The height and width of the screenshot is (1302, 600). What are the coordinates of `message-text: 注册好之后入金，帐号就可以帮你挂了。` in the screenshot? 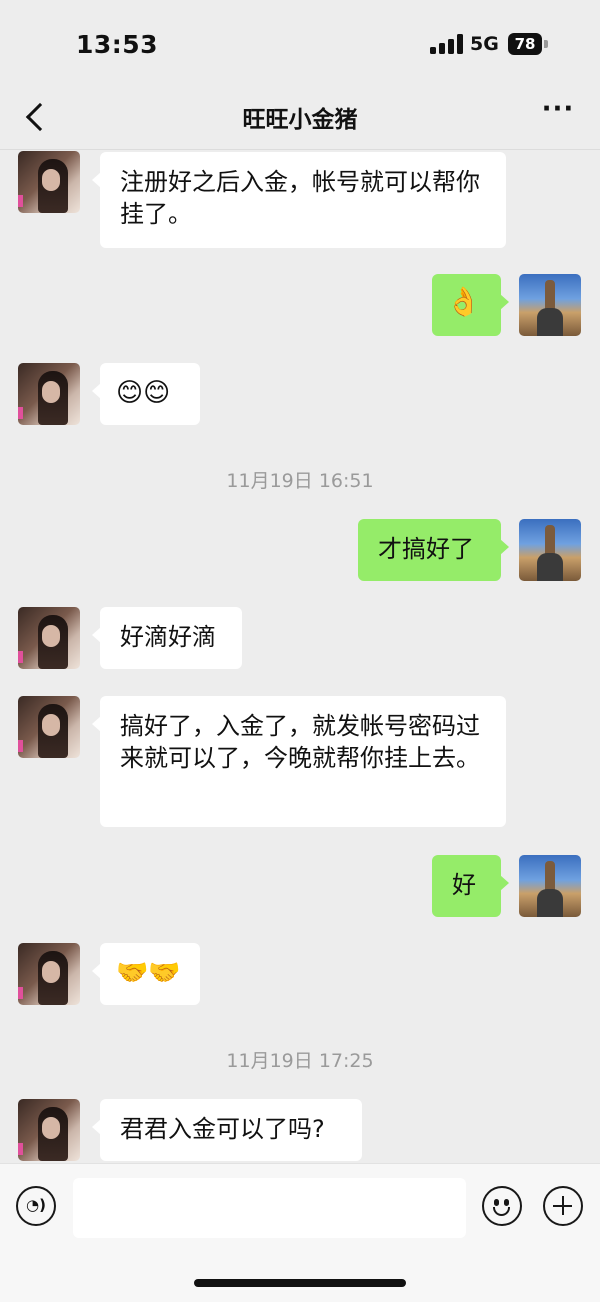 It's located at (300, 198).